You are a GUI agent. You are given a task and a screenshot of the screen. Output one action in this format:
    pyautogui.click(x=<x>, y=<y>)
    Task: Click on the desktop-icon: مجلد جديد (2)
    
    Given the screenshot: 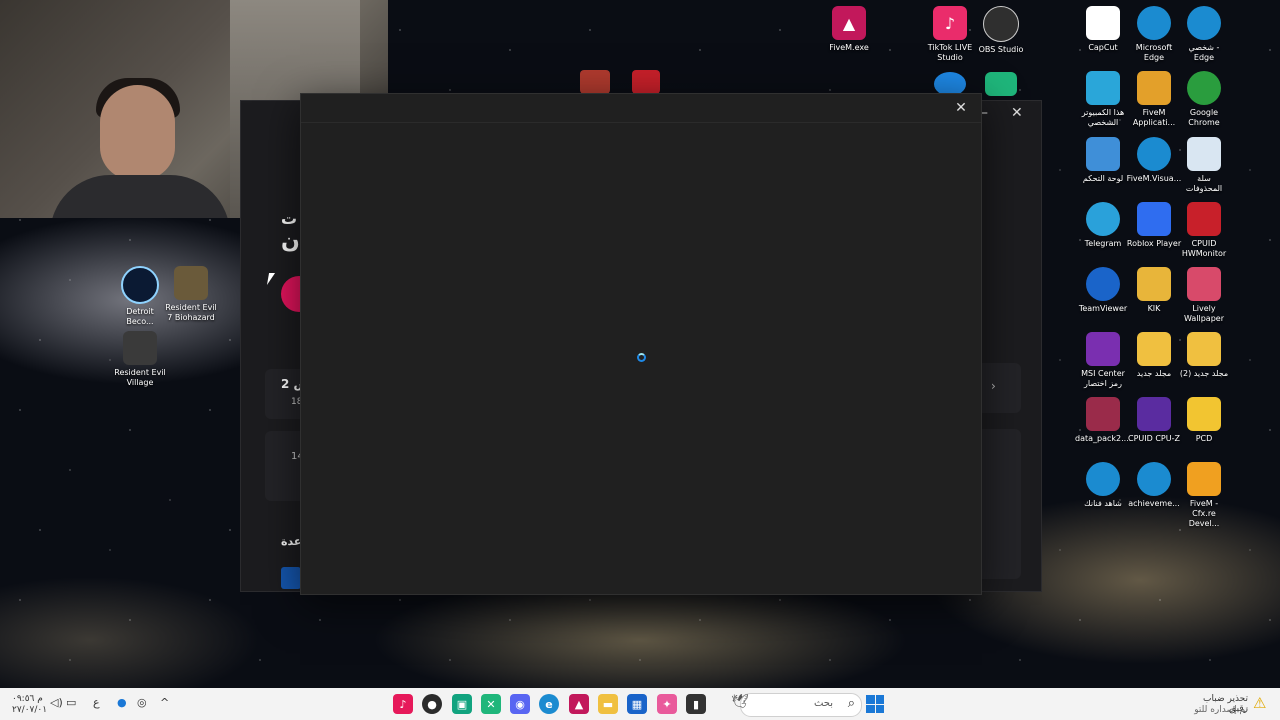 What is the action you would take?
    pyautogui.click(x=1204, y=355)
    